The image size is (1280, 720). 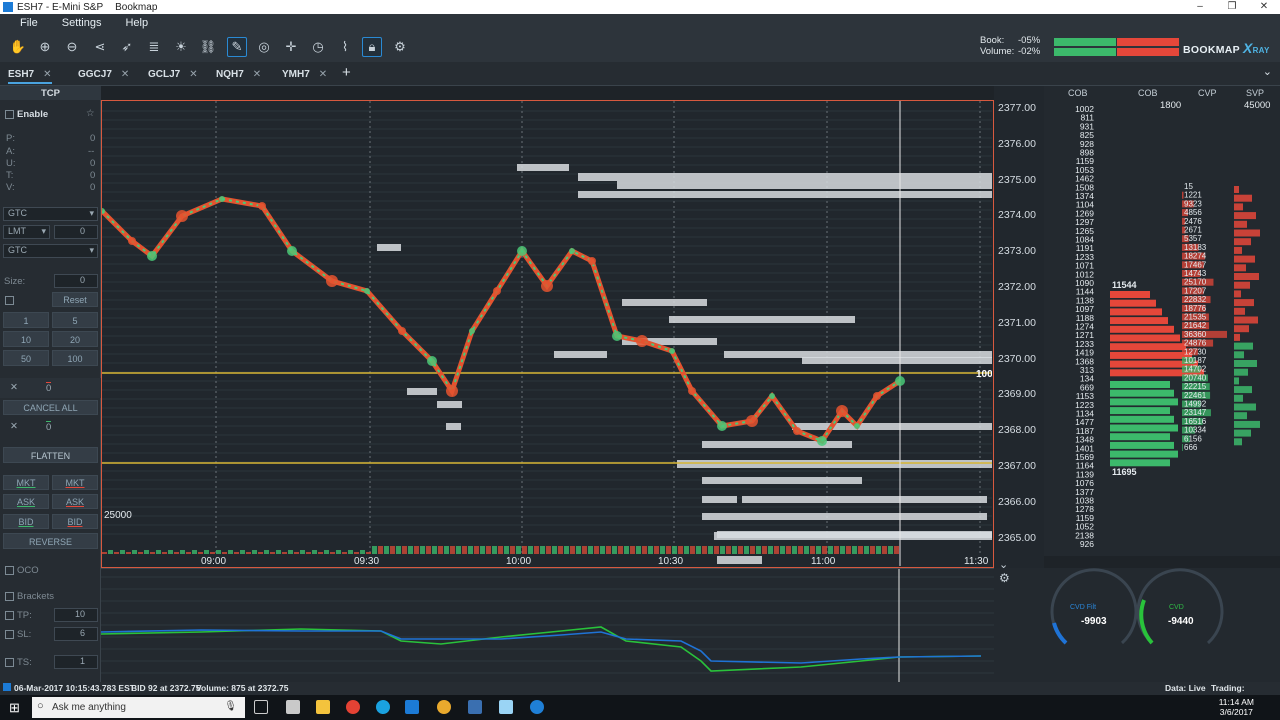 What do you see at coordinates (93, 138) in the screenshot?
I see `p-value: 0` at bounding box center [93, 138].